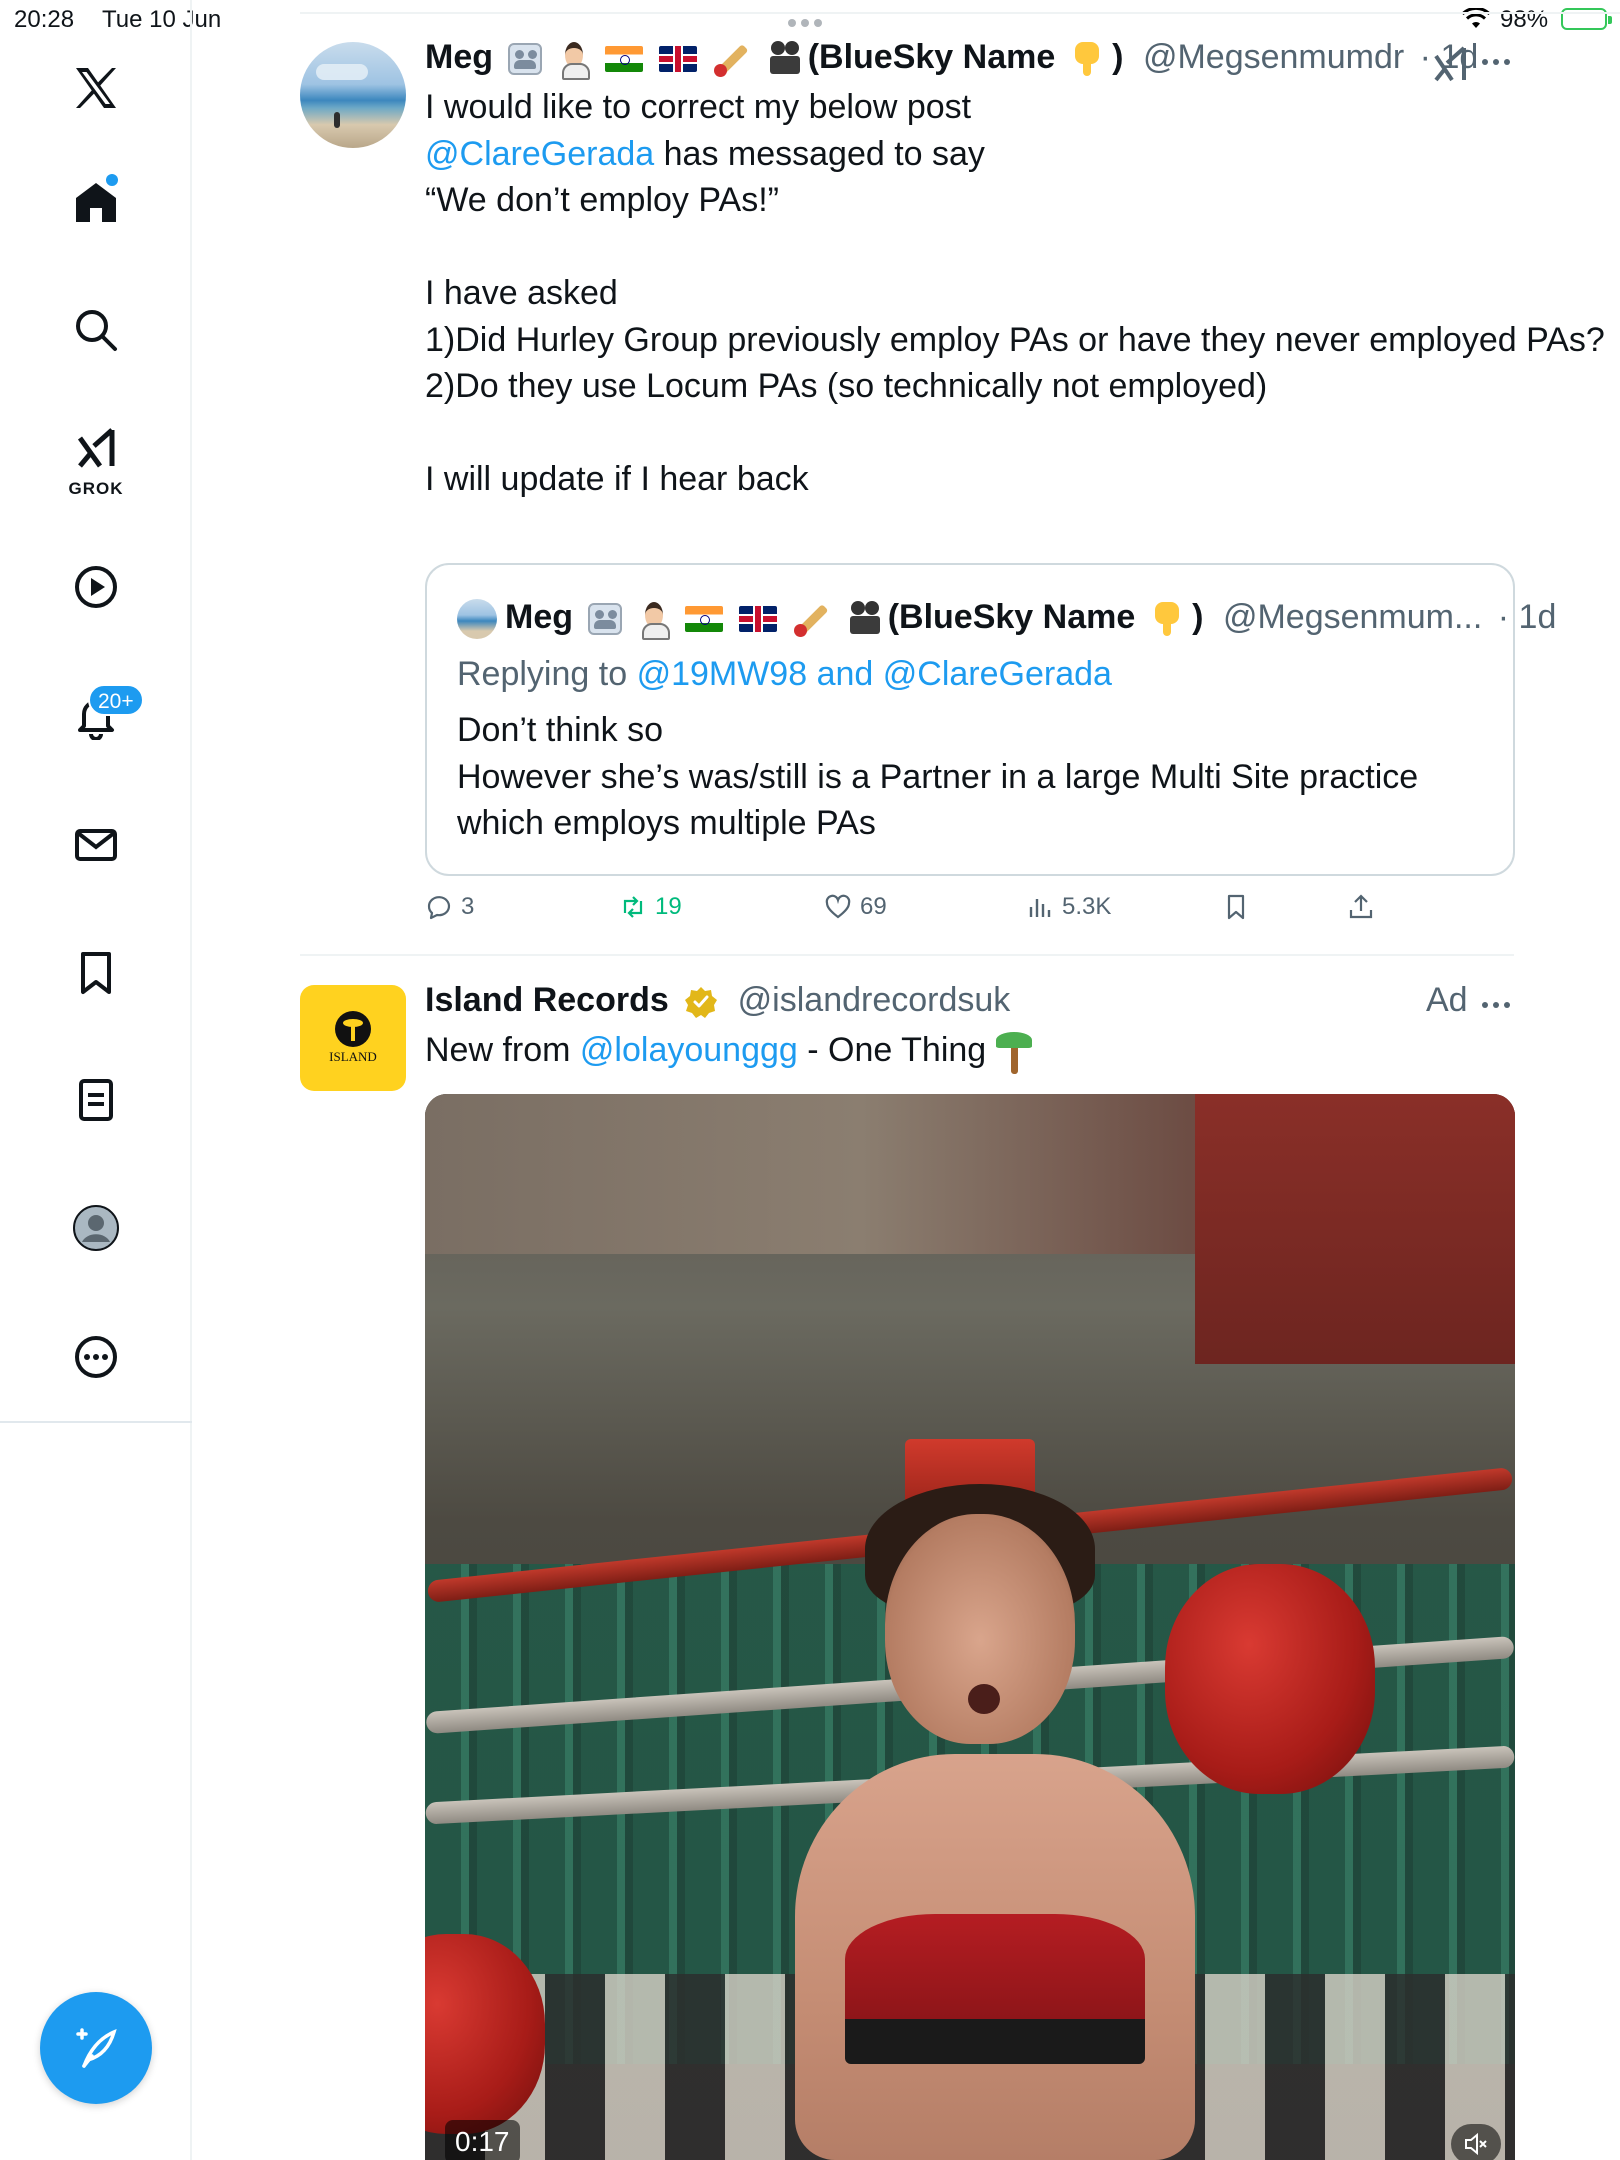 The image size is (1620, 2160). Describe the element at coordinates (1087, 906) in the screenshot. I see `view-count: 5.3K` at that location.